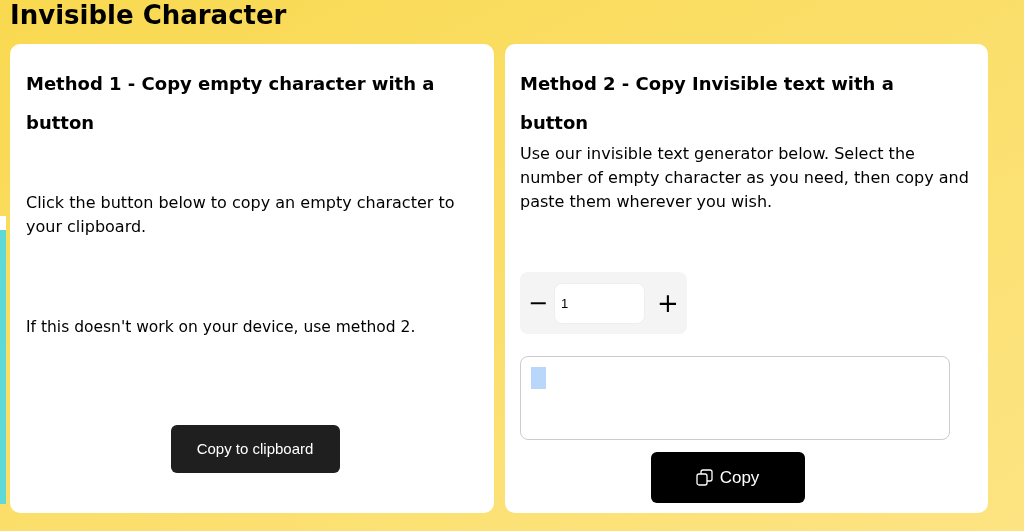 This screenshot has width=1024, height=531. Describe the element at coordinates (231, 103) in the screenshot. I see `method-heading: Method 1 - Copy empty character with a button` at that location.